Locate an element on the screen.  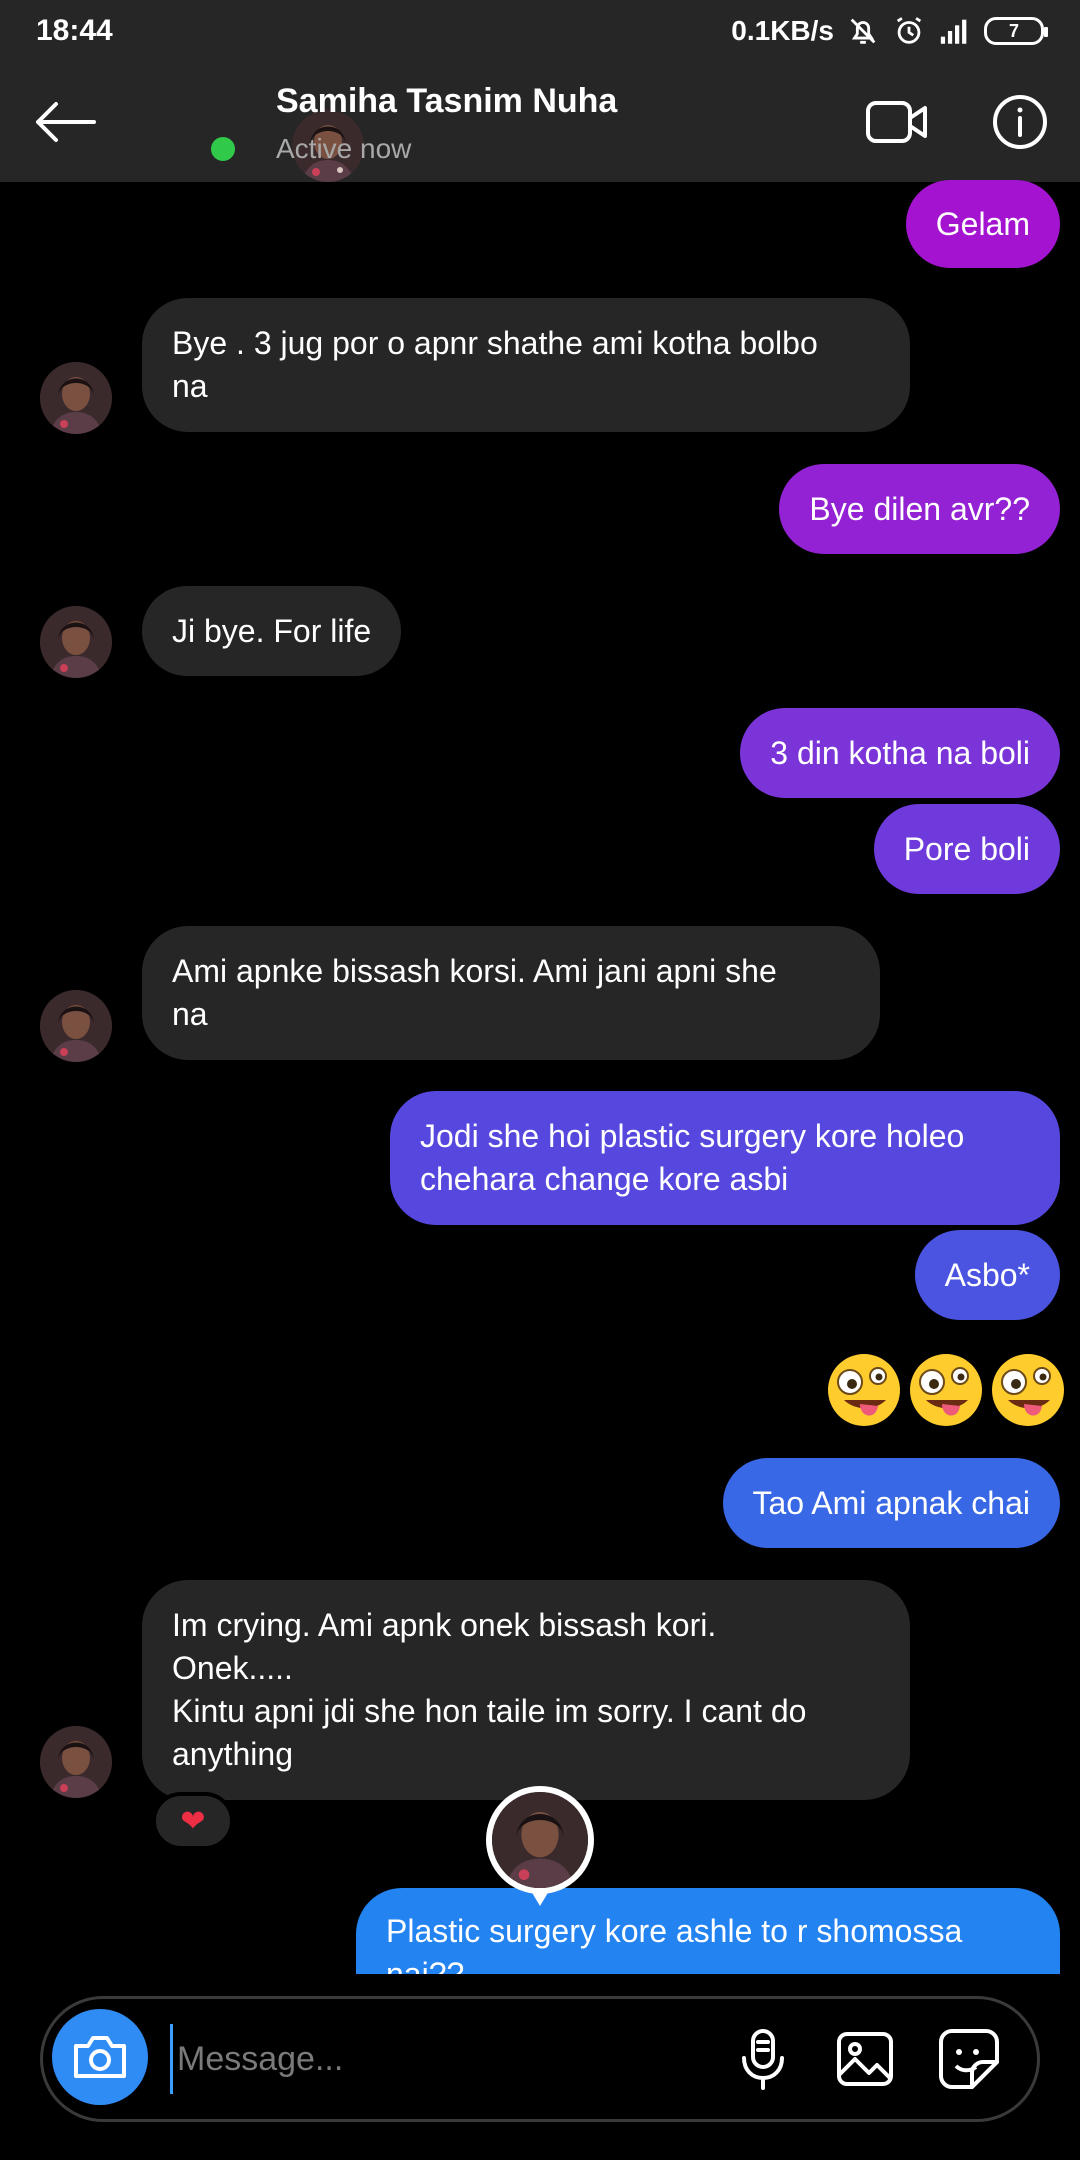
camera-icon is located at coordinates (100, 2057).